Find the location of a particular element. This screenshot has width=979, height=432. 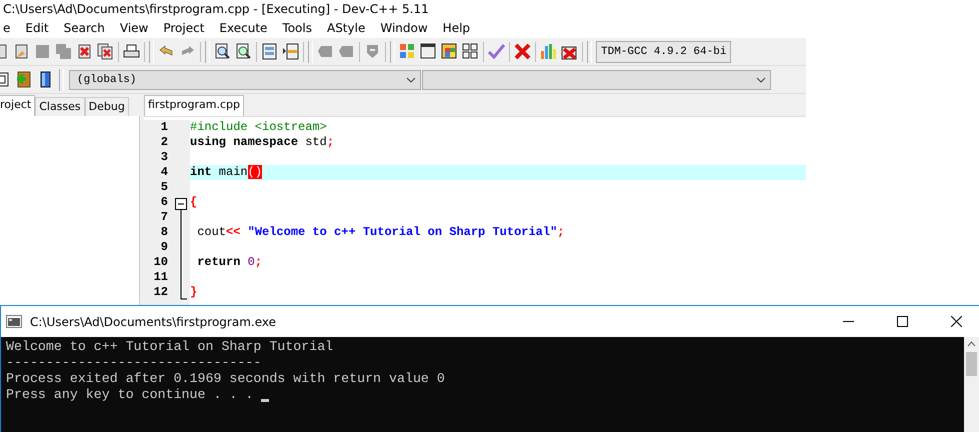

line-number: 5 is located at coordinates (164, 187).